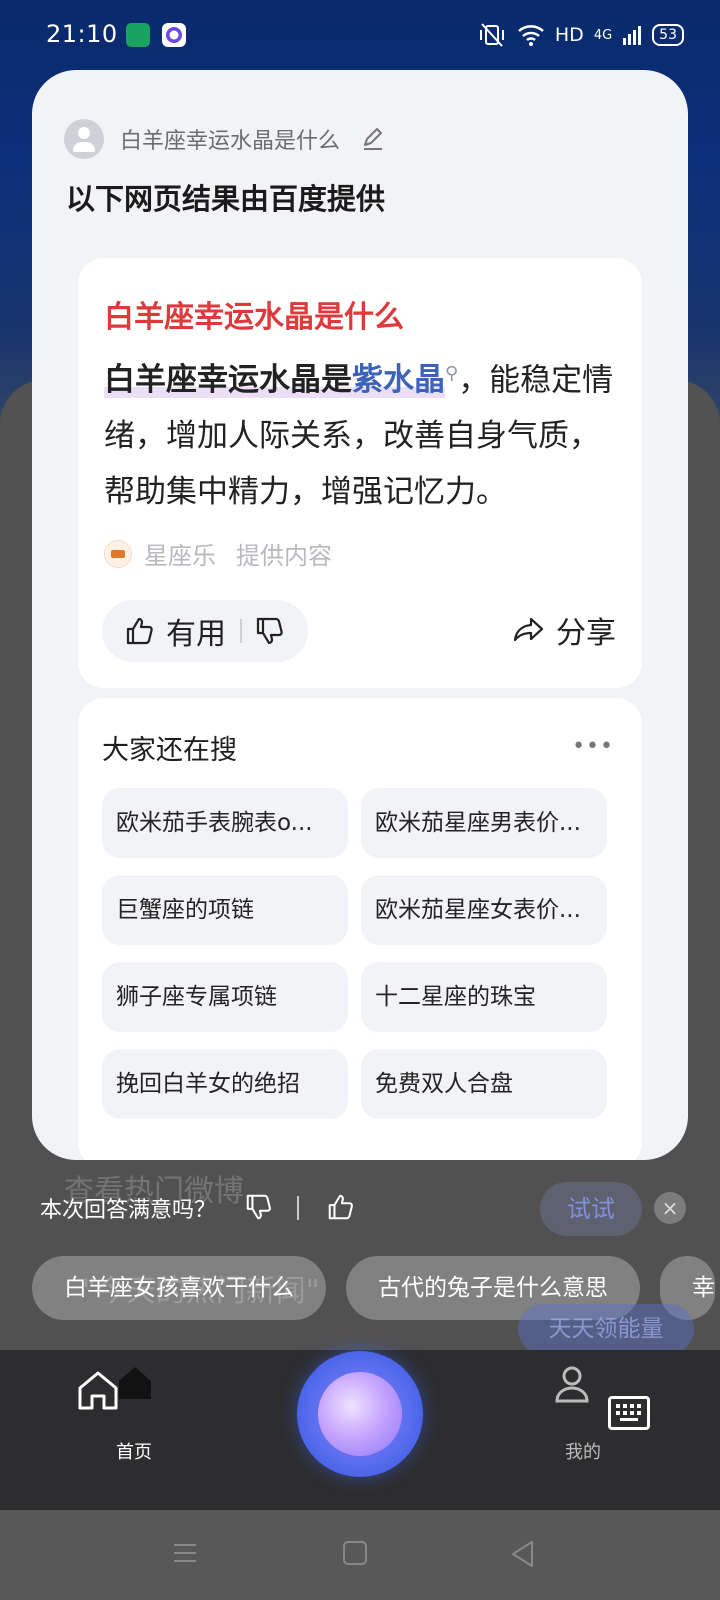 This screenshot has height=1600, width=720. Describe the element at coordinates (398, 380) in the screenshot. I see `answer-highlight-term: 紫水晶` at that location.